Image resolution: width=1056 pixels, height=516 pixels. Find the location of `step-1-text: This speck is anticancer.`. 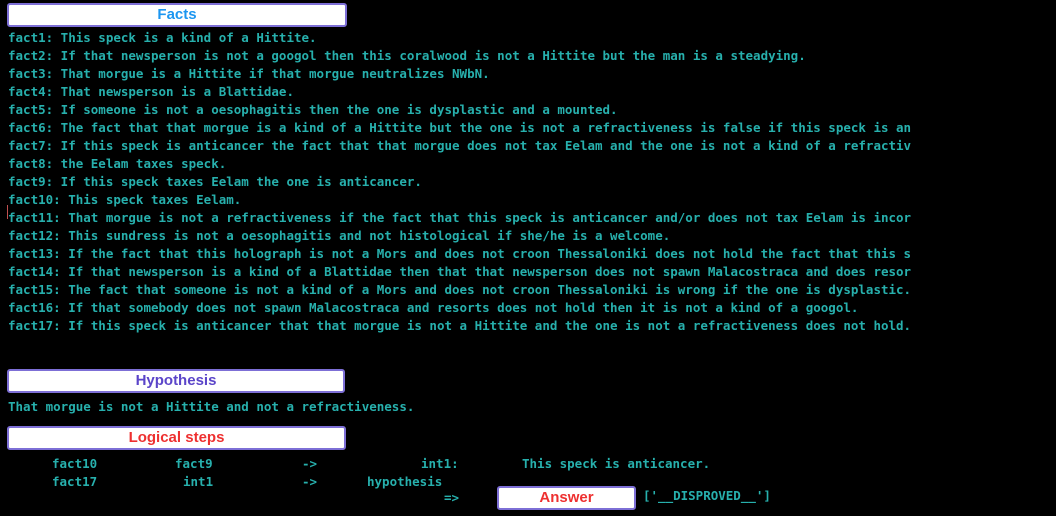

step-1-text: This speck is anticancer. is located at coordinates (616, 463).